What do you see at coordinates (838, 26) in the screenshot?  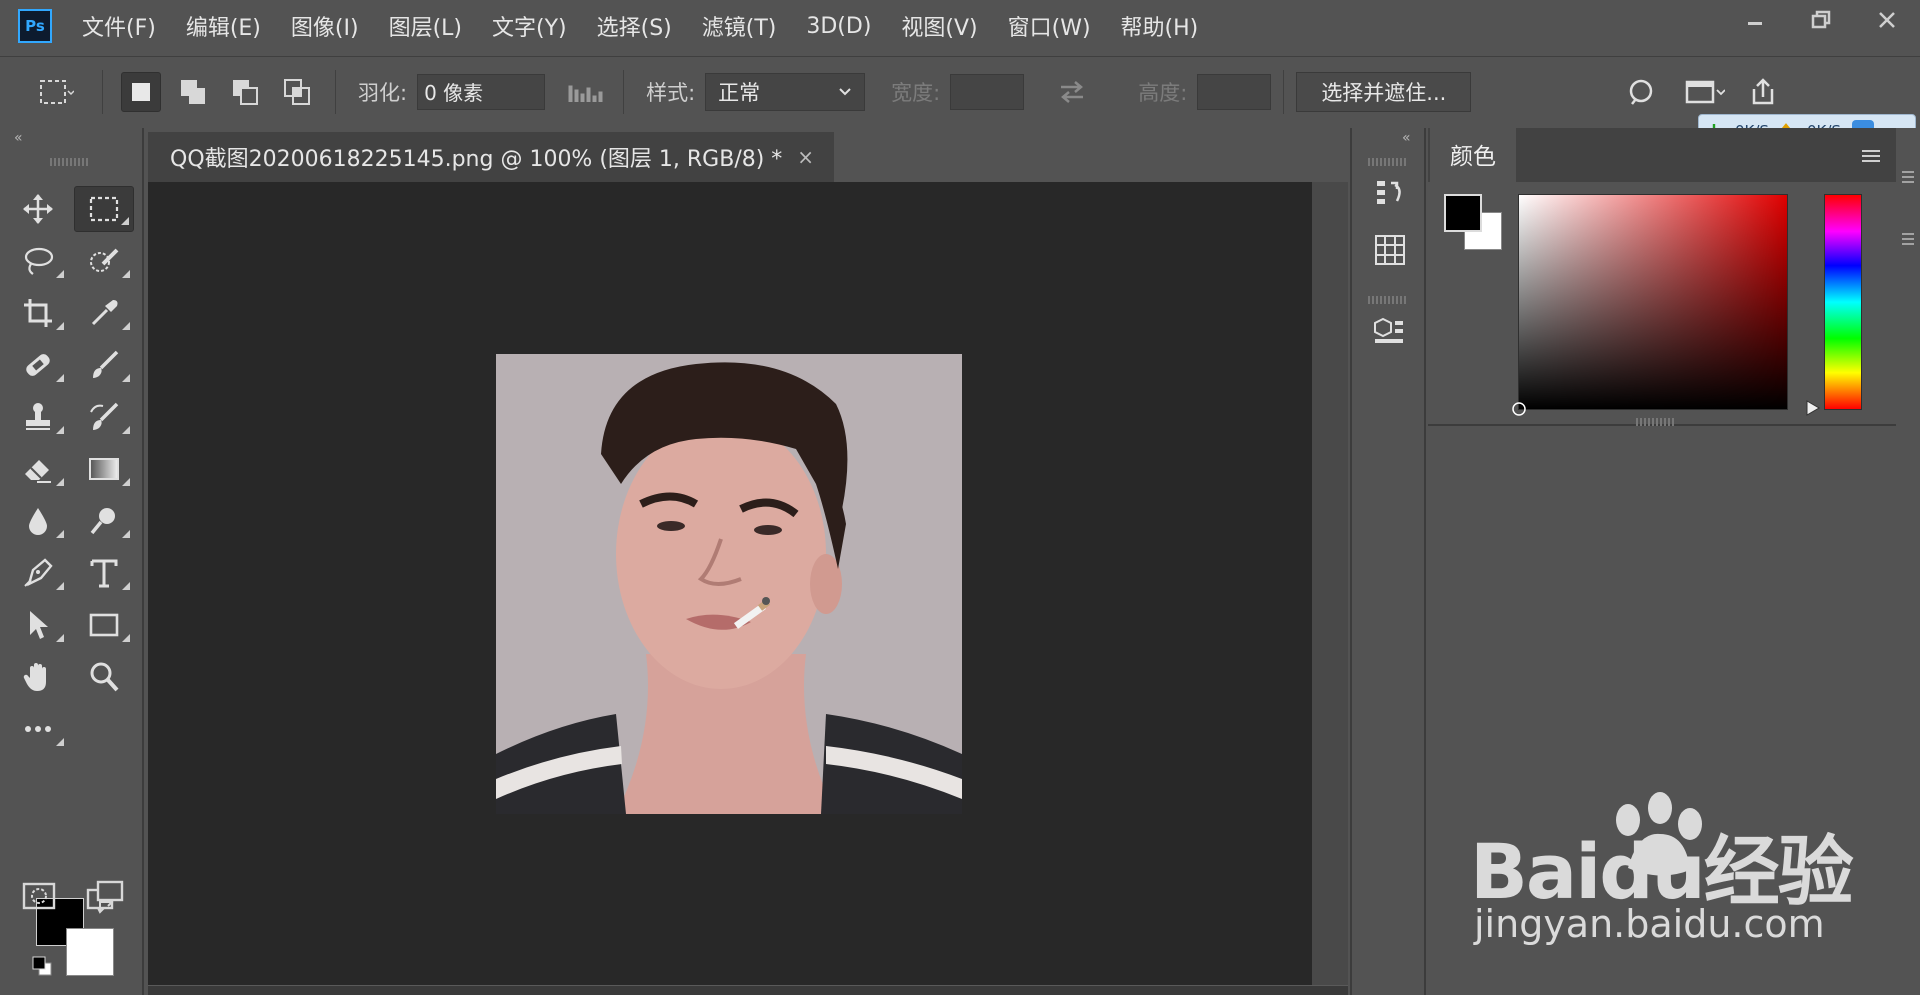 I see `menu-3d: 3D(D)` at bounding box center [838, 26].